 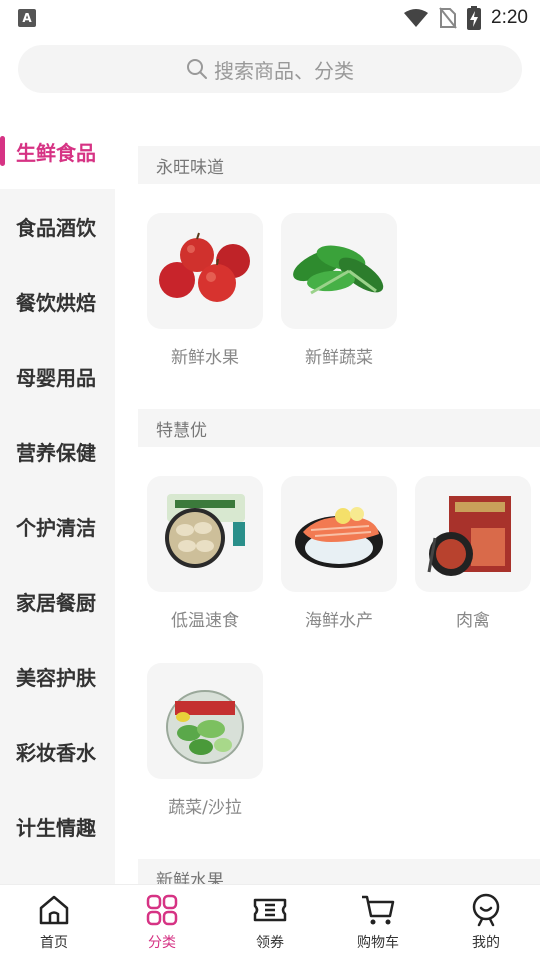 I want to click on fruit-image, so click(x=205, y=271).